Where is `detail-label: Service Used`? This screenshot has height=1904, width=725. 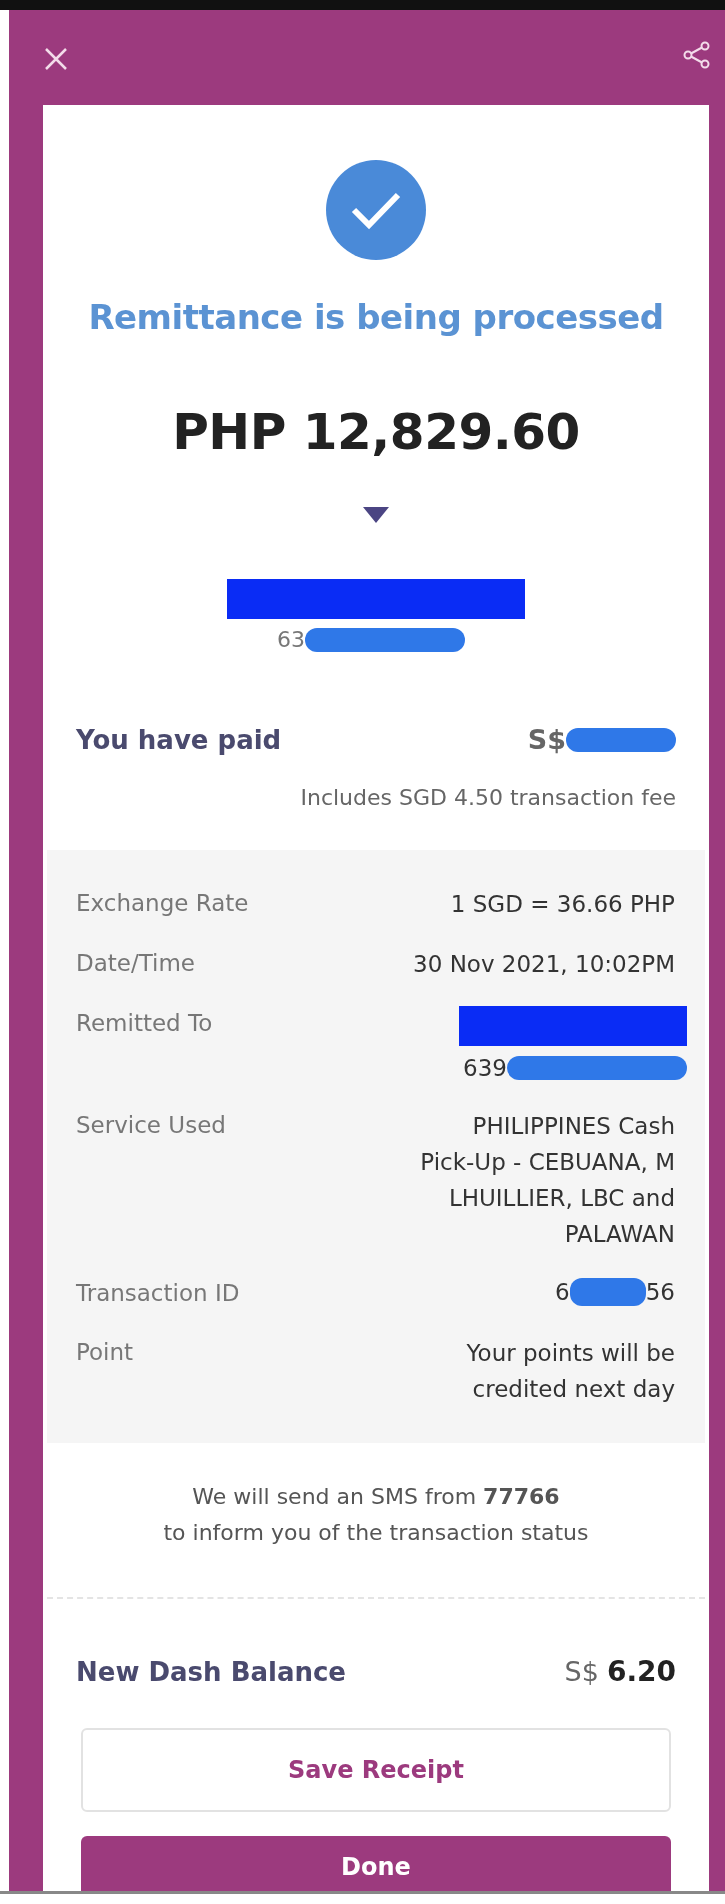
detail-label: Service Used is located at coordinates (151, 1125).